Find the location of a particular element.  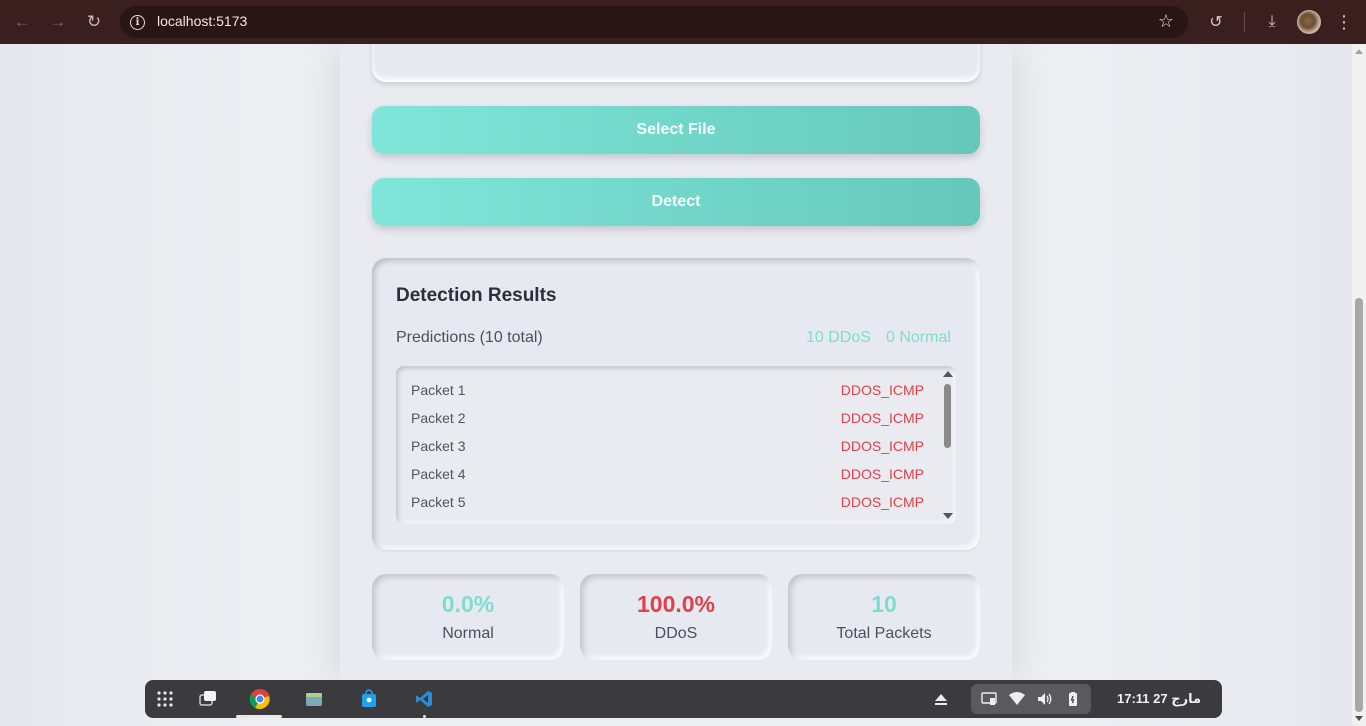

kebab-menu-icon: ⋮ is located at coordinates (1344, 22).